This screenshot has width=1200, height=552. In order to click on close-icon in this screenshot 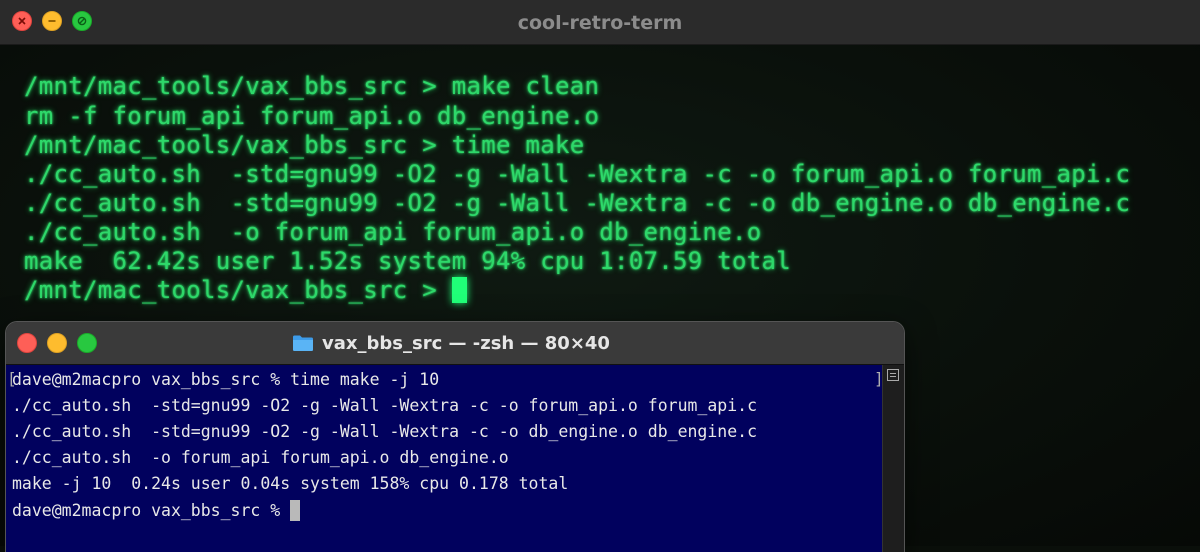, I will do `click(22, 21)`.